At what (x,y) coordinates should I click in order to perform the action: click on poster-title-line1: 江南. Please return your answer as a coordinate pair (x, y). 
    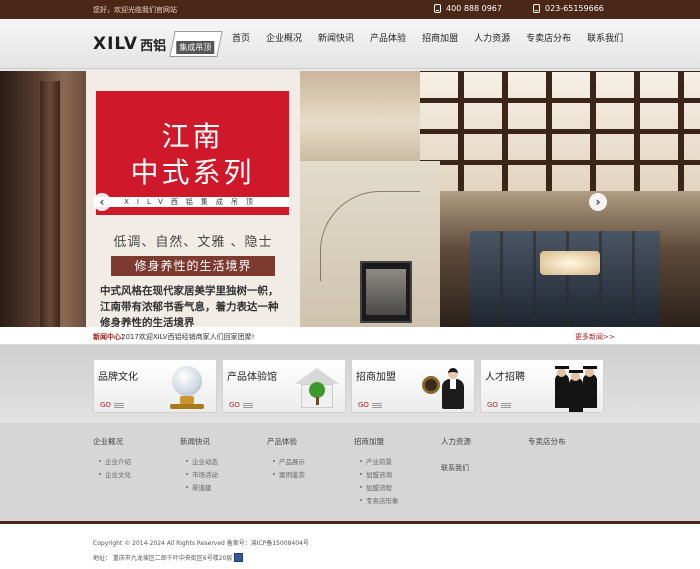
    Looking at the image, I should click on (192, 136).